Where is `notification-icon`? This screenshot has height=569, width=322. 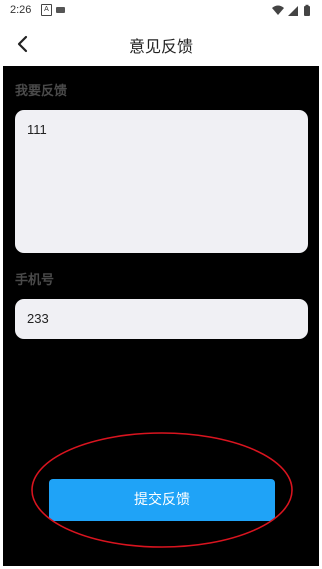 notification-icon is located at coordinates (60, 10).